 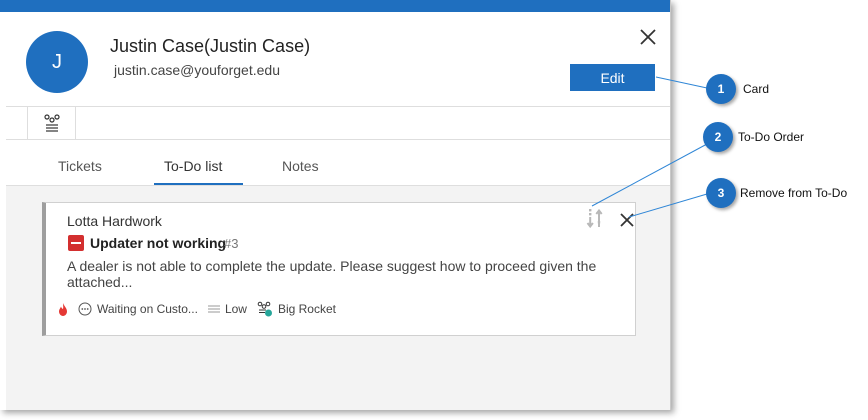 What do you see at coordinates (721, 193) in the screenshot?
I see `callout-badge-3: 3` at bounding box center [721, 193].